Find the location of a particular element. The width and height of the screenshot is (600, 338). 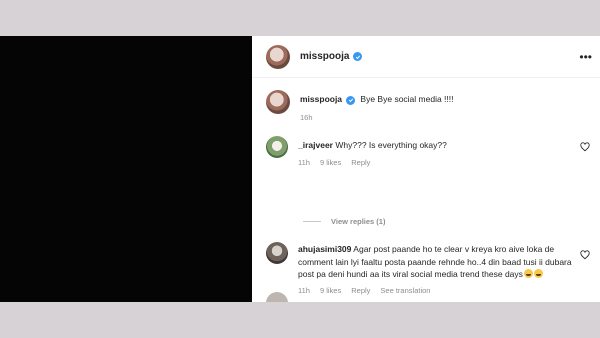

header-username: misspooja is located at coordinates (324, 56).